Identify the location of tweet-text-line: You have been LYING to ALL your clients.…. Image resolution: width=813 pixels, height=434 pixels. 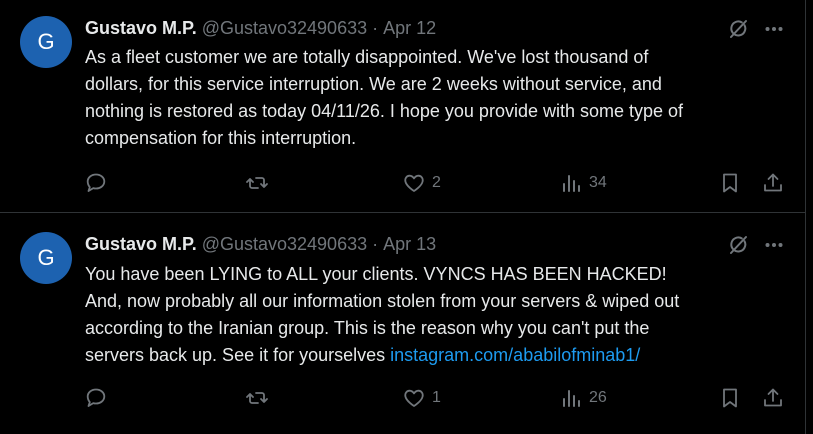
(376, 274).